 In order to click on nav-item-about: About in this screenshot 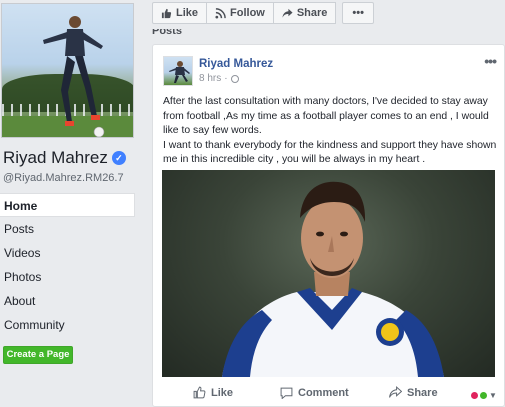, I will do `click(67, 301)`.